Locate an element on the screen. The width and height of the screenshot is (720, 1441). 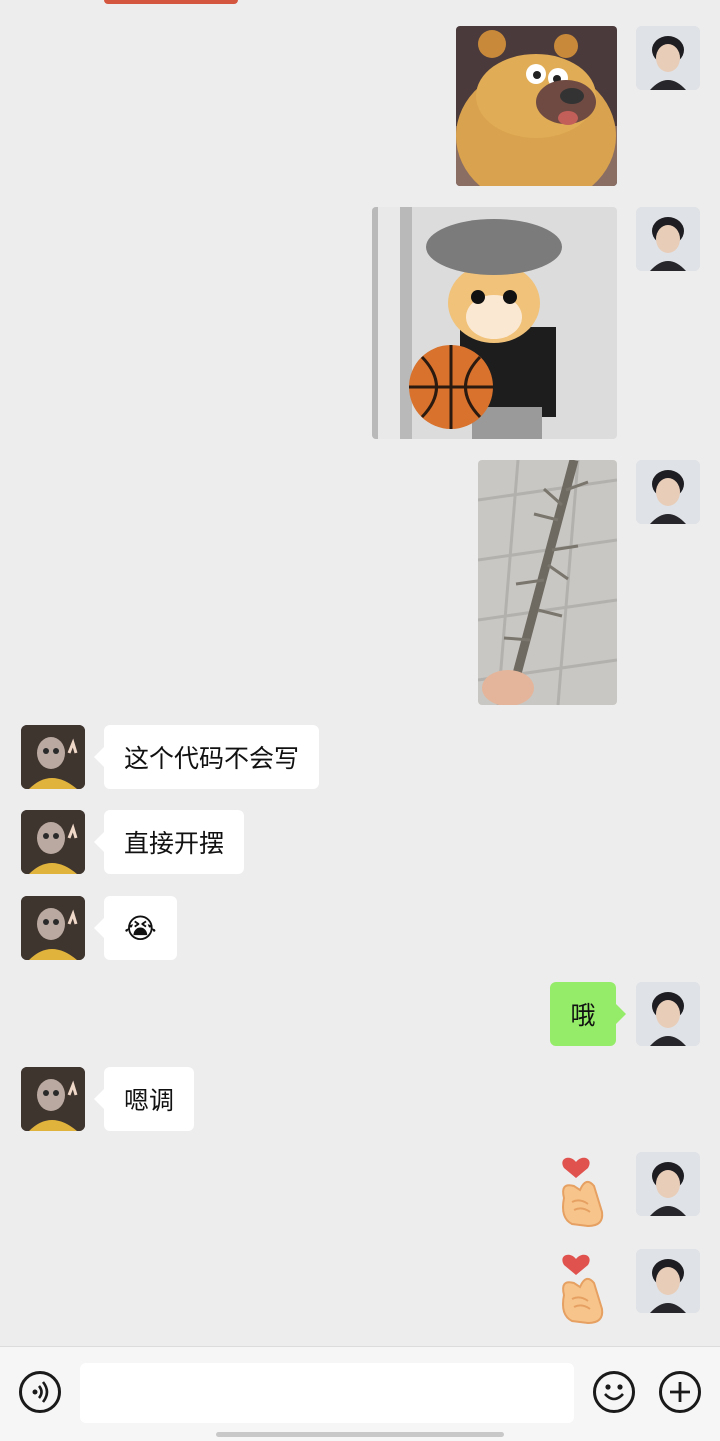
message-text: 直接开摆 is located at coordinates (174, 843).